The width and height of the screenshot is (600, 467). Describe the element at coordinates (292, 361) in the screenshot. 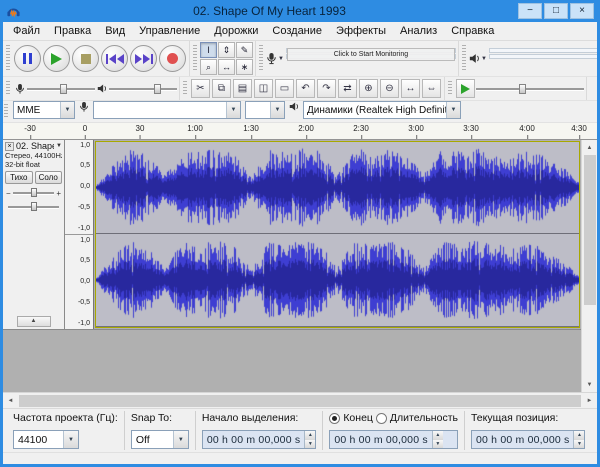

I see `empty-track-area` at that location.